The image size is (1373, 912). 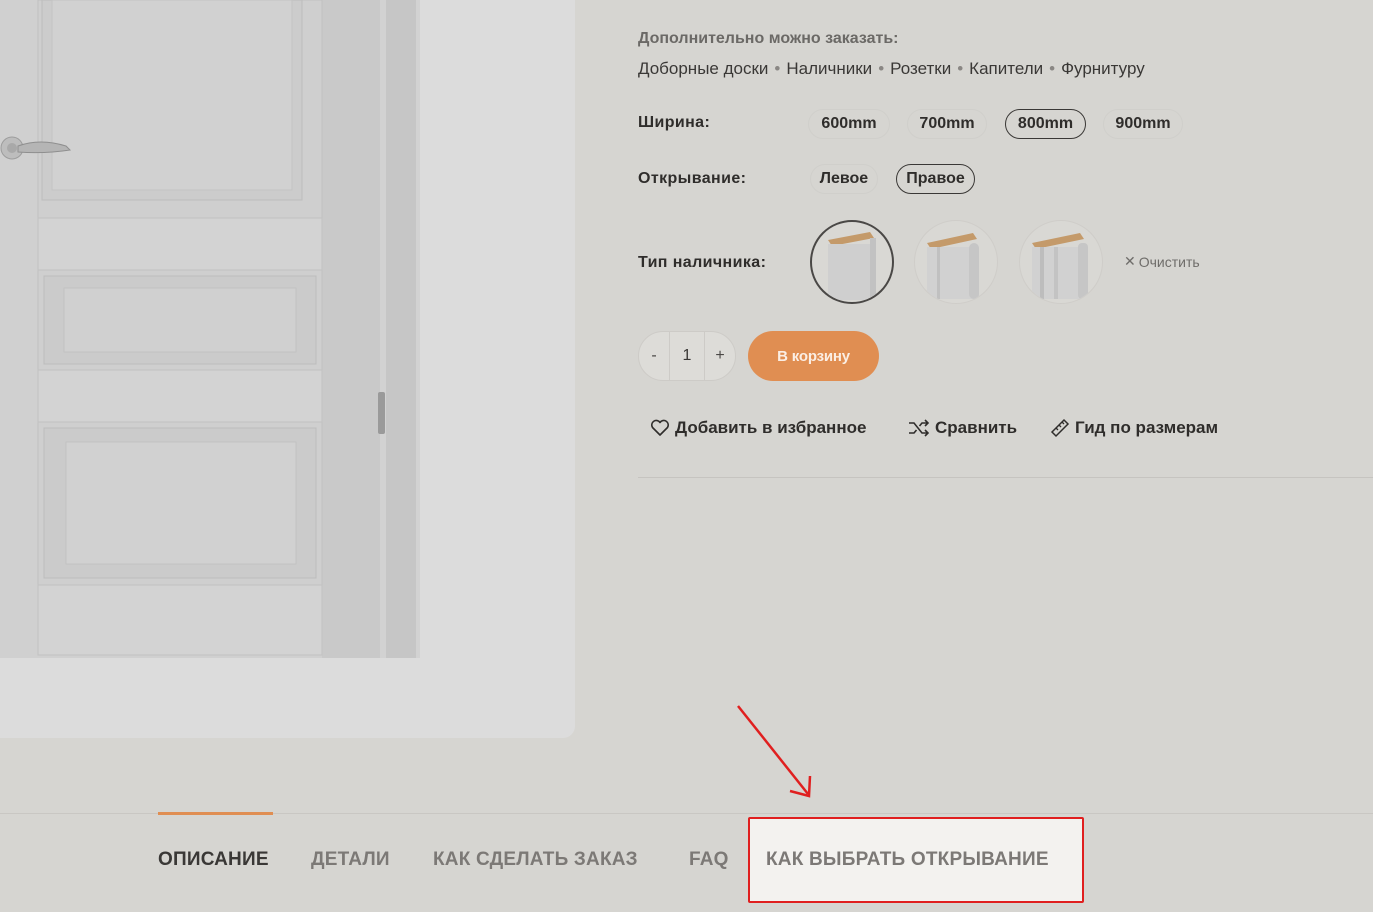 What do you see at coordinates (849, 124) in the screenshot?
I see `width-option-600: 600mm` at bounding box center [849, 124].